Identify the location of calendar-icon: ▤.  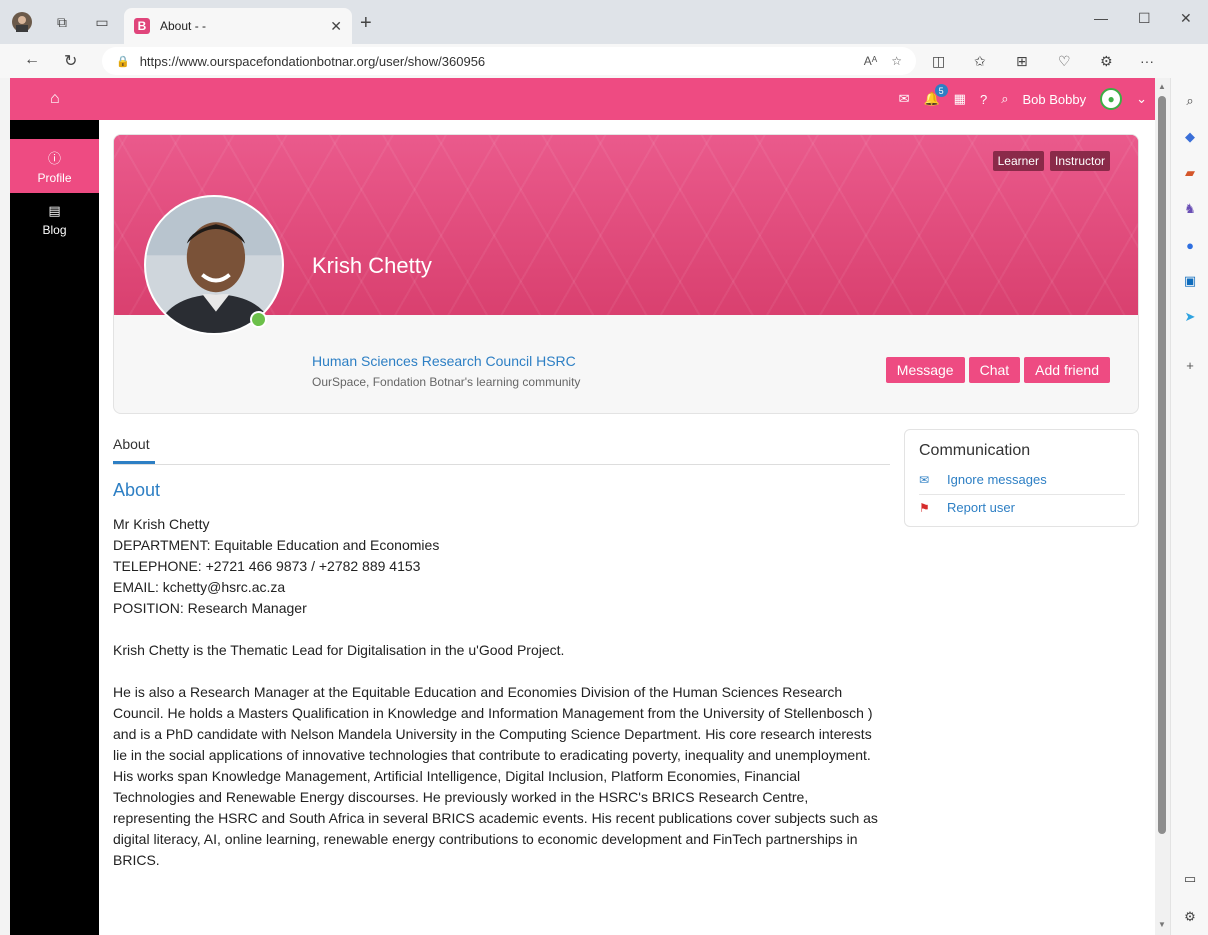
(54, 210).